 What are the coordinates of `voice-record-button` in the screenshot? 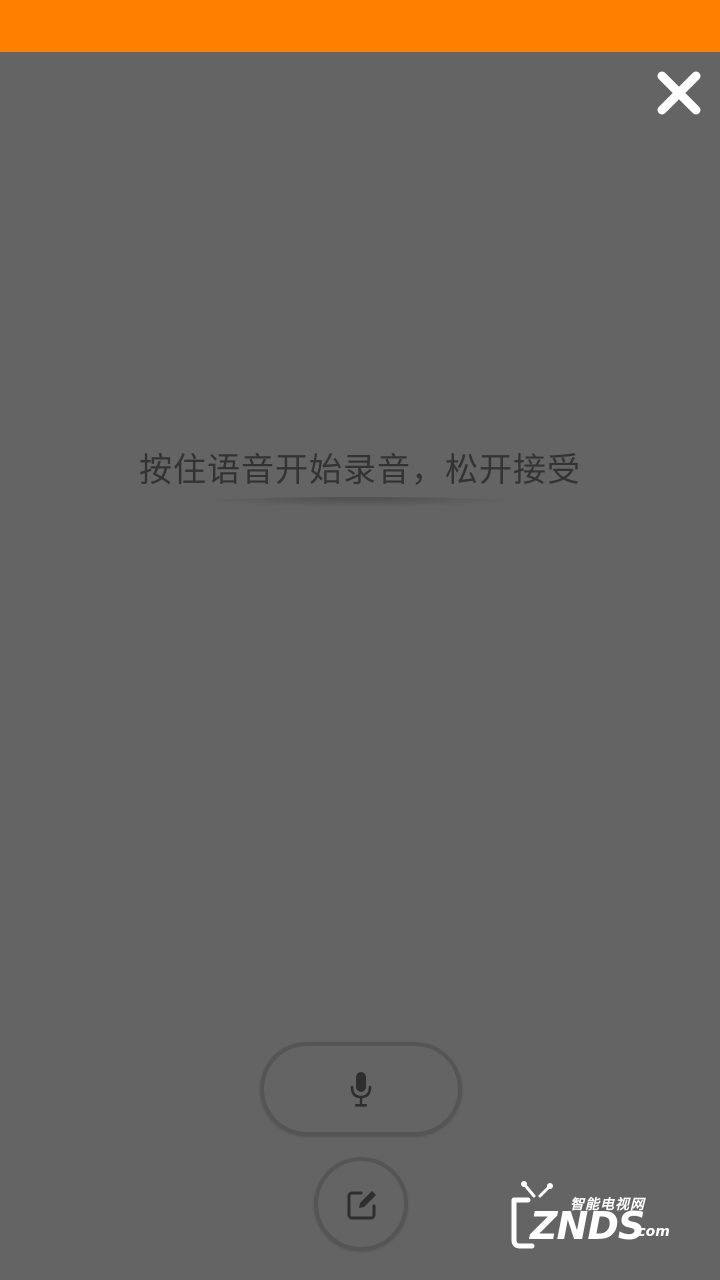 It's located at (361, 1089).